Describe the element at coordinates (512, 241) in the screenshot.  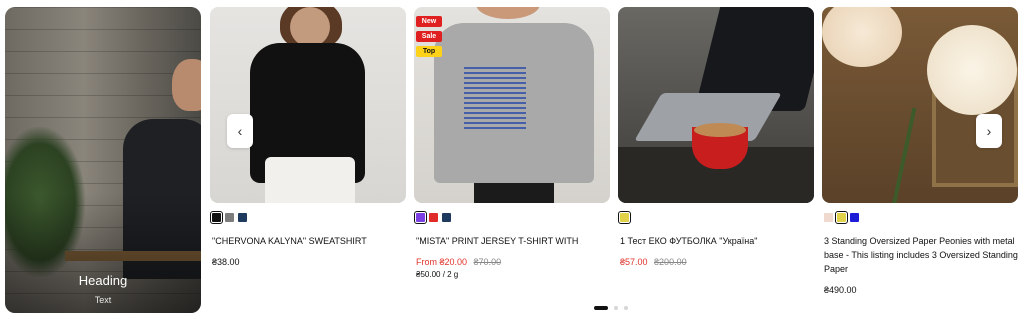
I see `product-name: "MISTA" PRINT JERSEY T-SHIRT WITH` at that location.